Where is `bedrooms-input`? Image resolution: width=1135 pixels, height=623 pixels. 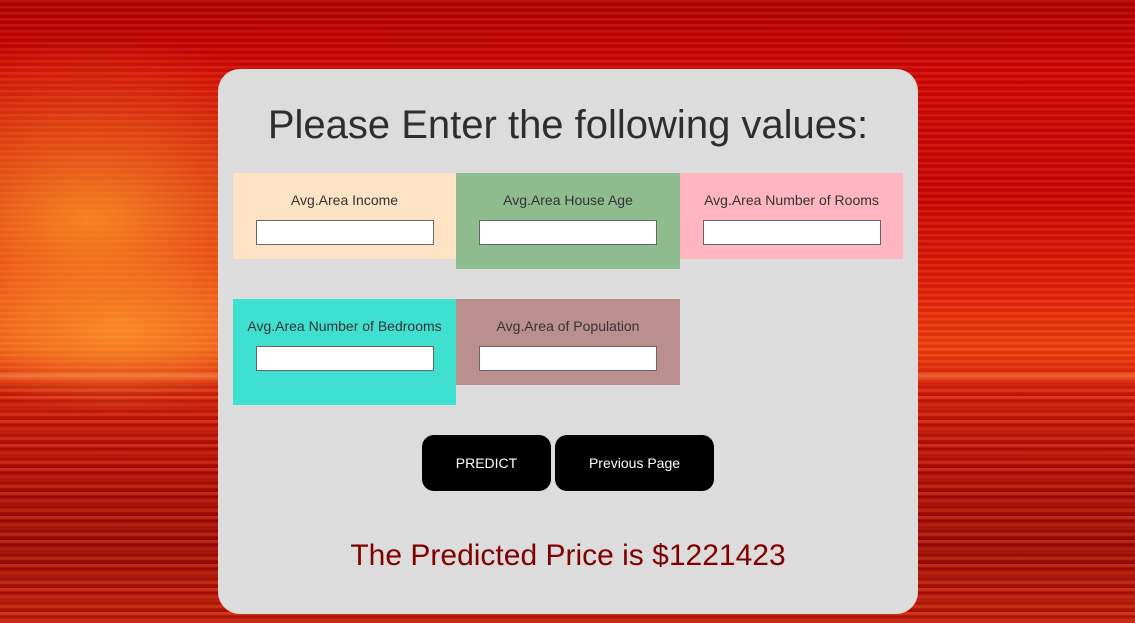
bedrooms-input is located at coordinates (344, 358).